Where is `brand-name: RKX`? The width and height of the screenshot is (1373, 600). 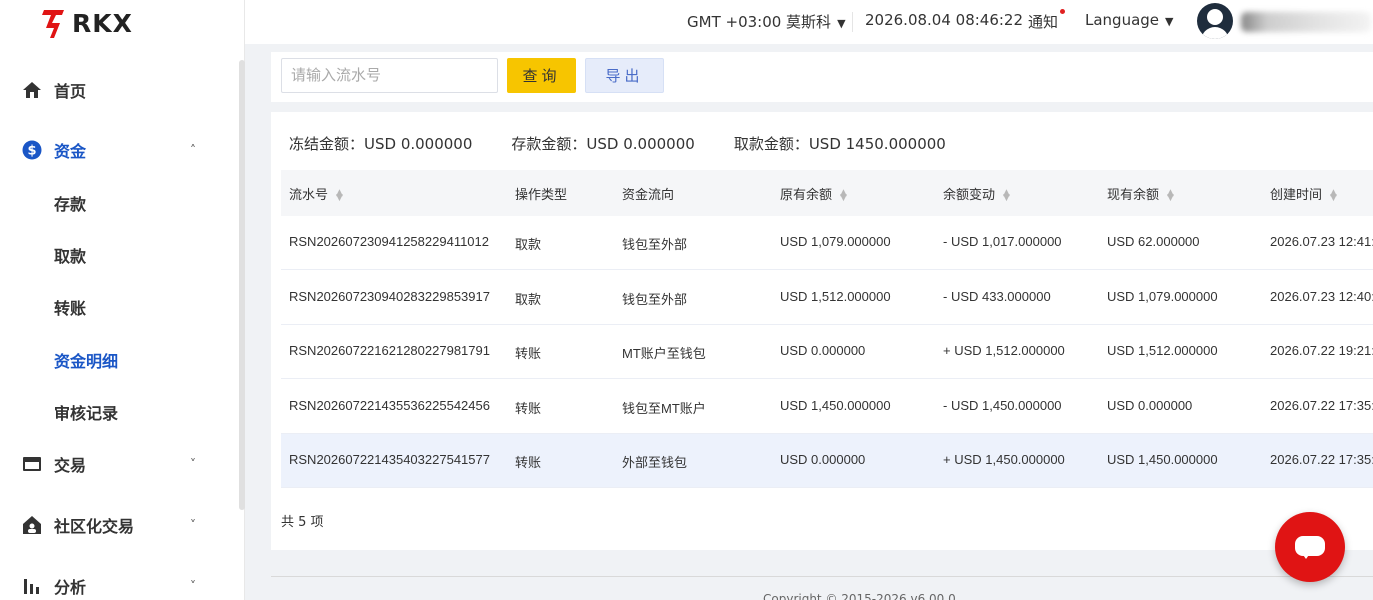
brand-name: RKX is located at coordinates (102, 23).